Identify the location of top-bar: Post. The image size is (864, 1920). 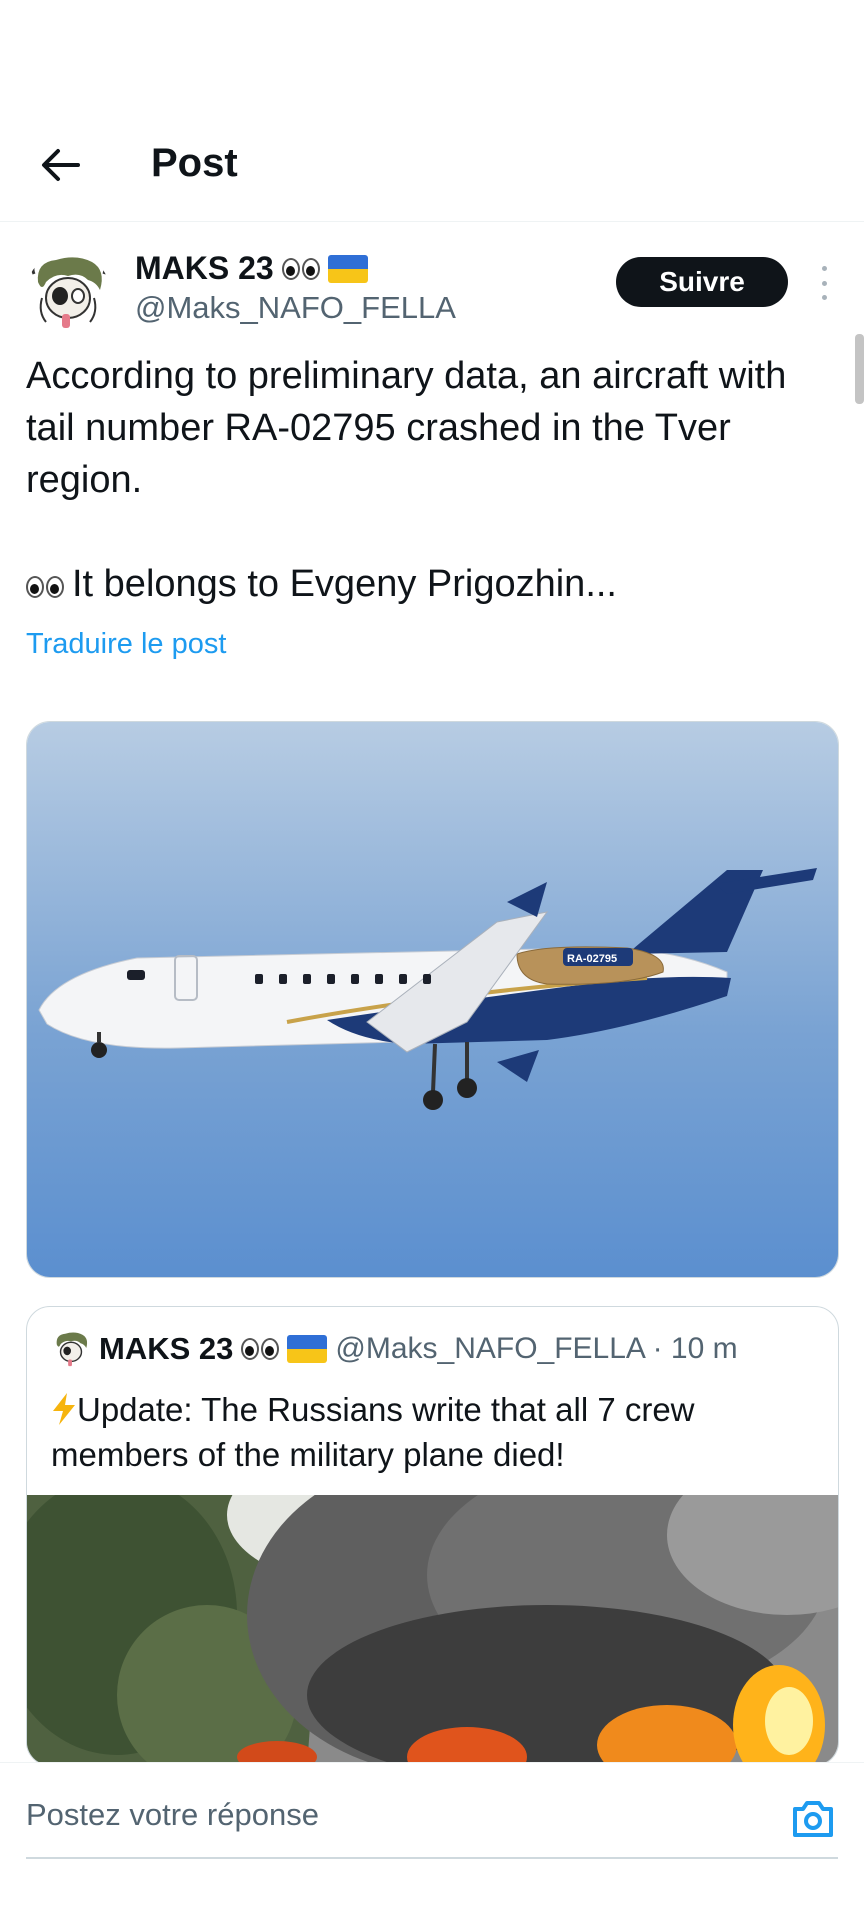
(432, 111).